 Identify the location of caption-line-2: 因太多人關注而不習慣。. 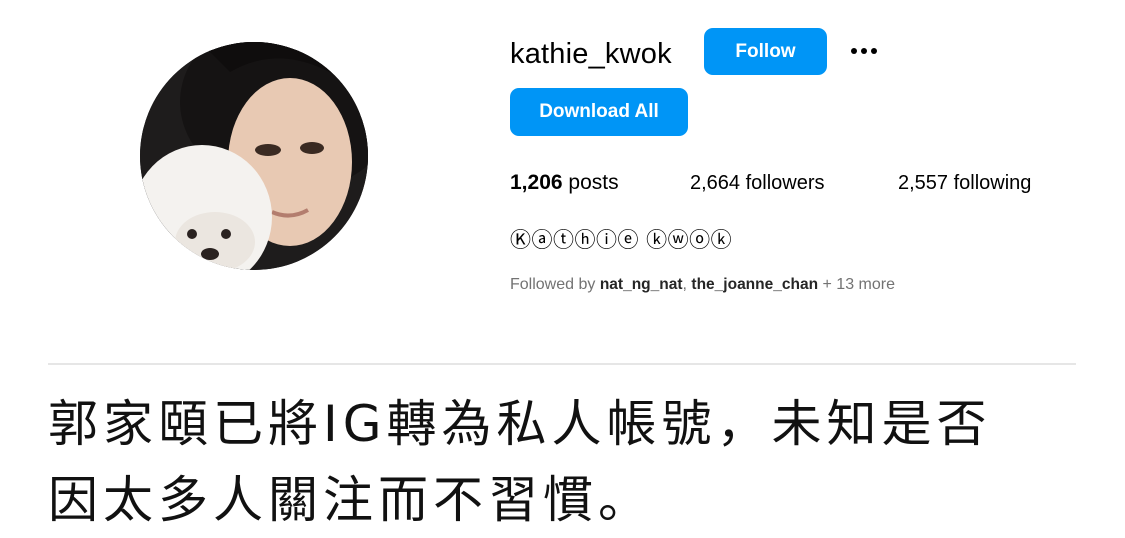
(350, 500).